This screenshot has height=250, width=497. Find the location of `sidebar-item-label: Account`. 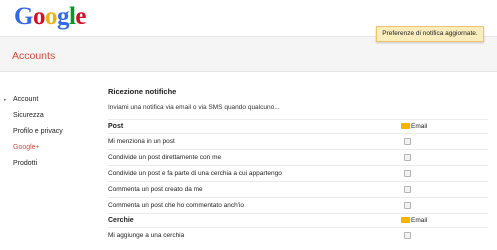

sidebar-item-label: Account is located at coordinates (26, 99).